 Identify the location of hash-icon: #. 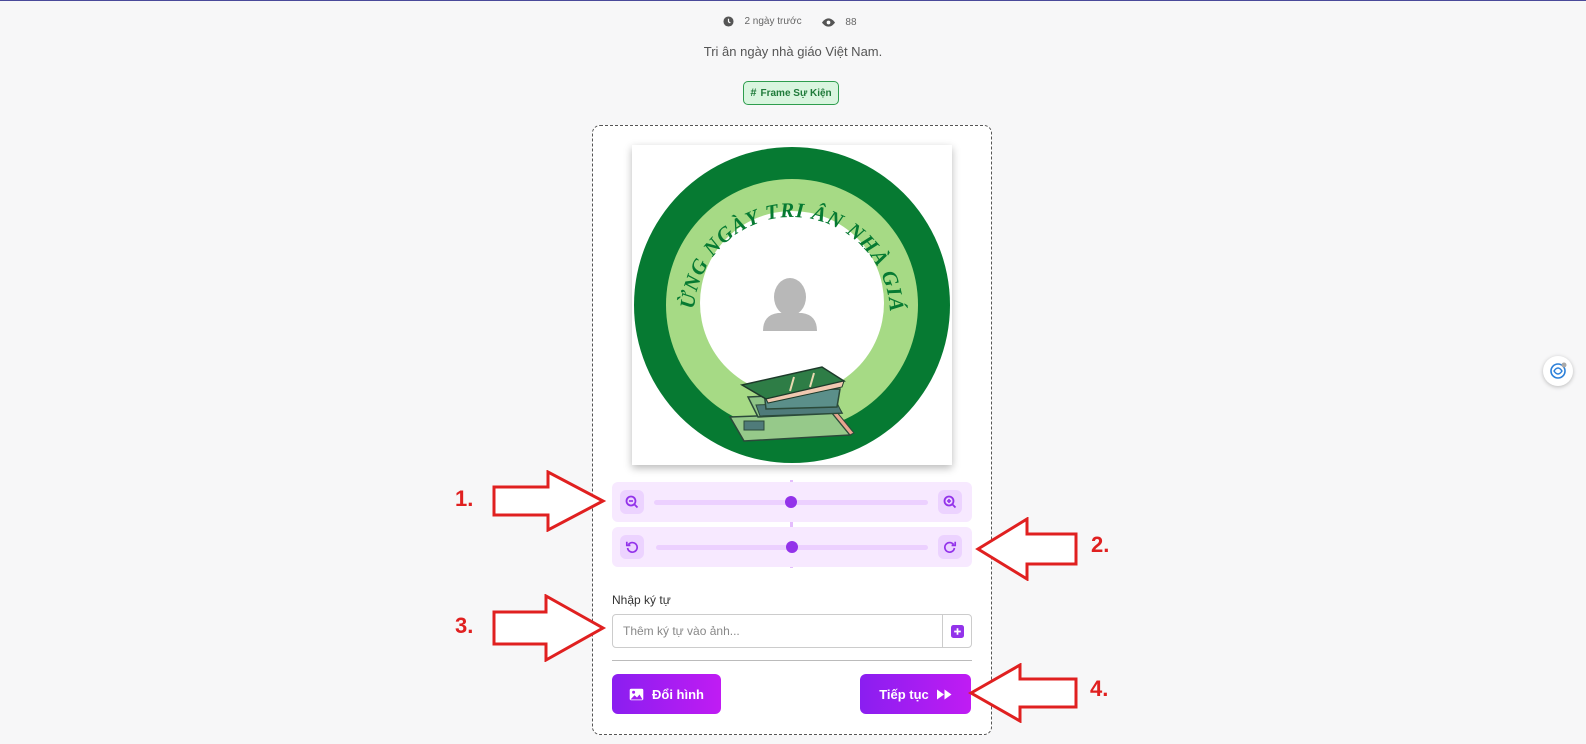
(753, 93).